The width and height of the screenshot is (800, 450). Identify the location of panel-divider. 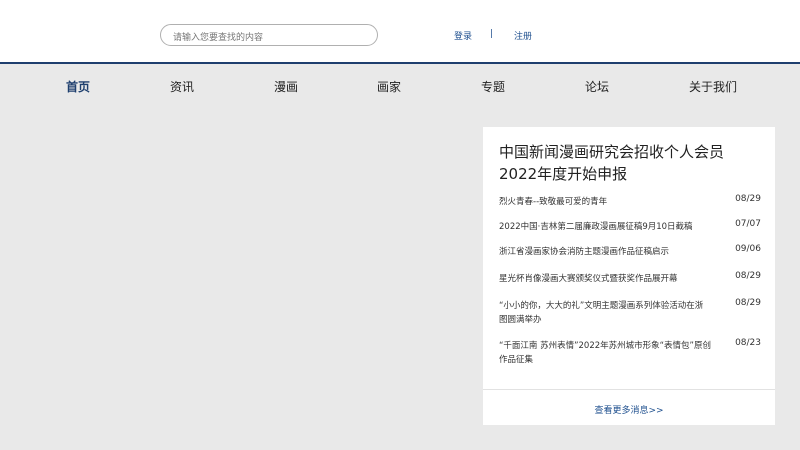
(629, 389).